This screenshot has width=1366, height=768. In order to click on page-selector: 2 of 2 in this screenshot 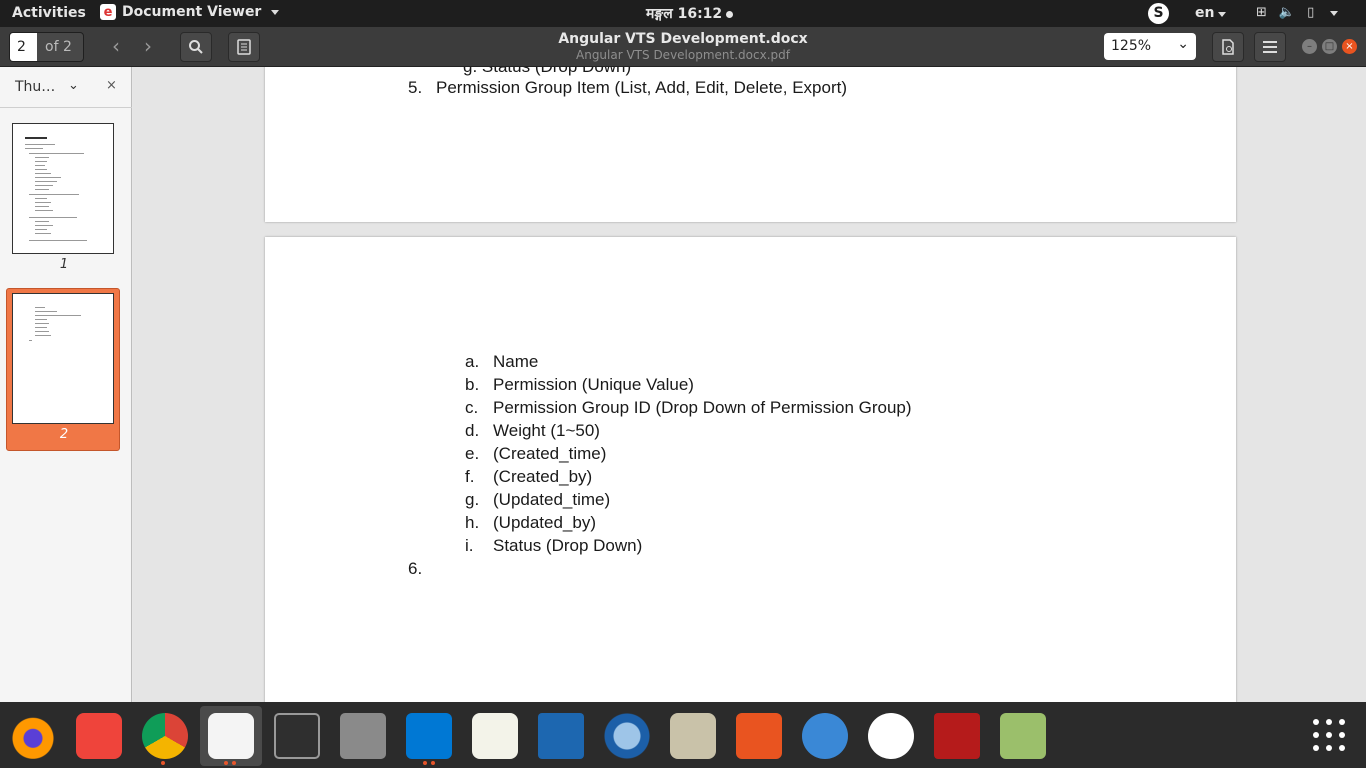, I will do `click(46, 47)`.